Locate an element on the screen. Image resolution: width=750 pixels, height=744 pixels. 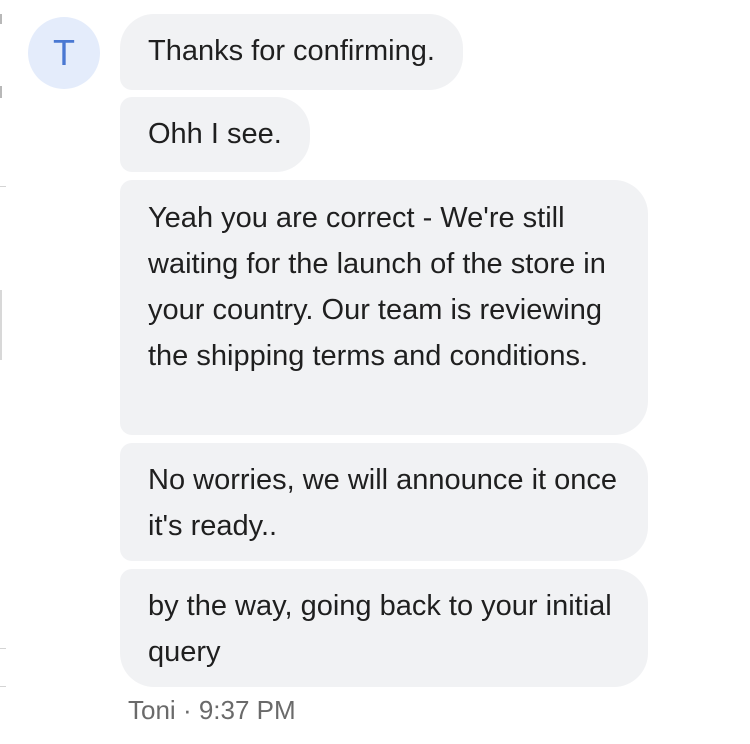
window-left-edge is located at coordinates (3, 372).